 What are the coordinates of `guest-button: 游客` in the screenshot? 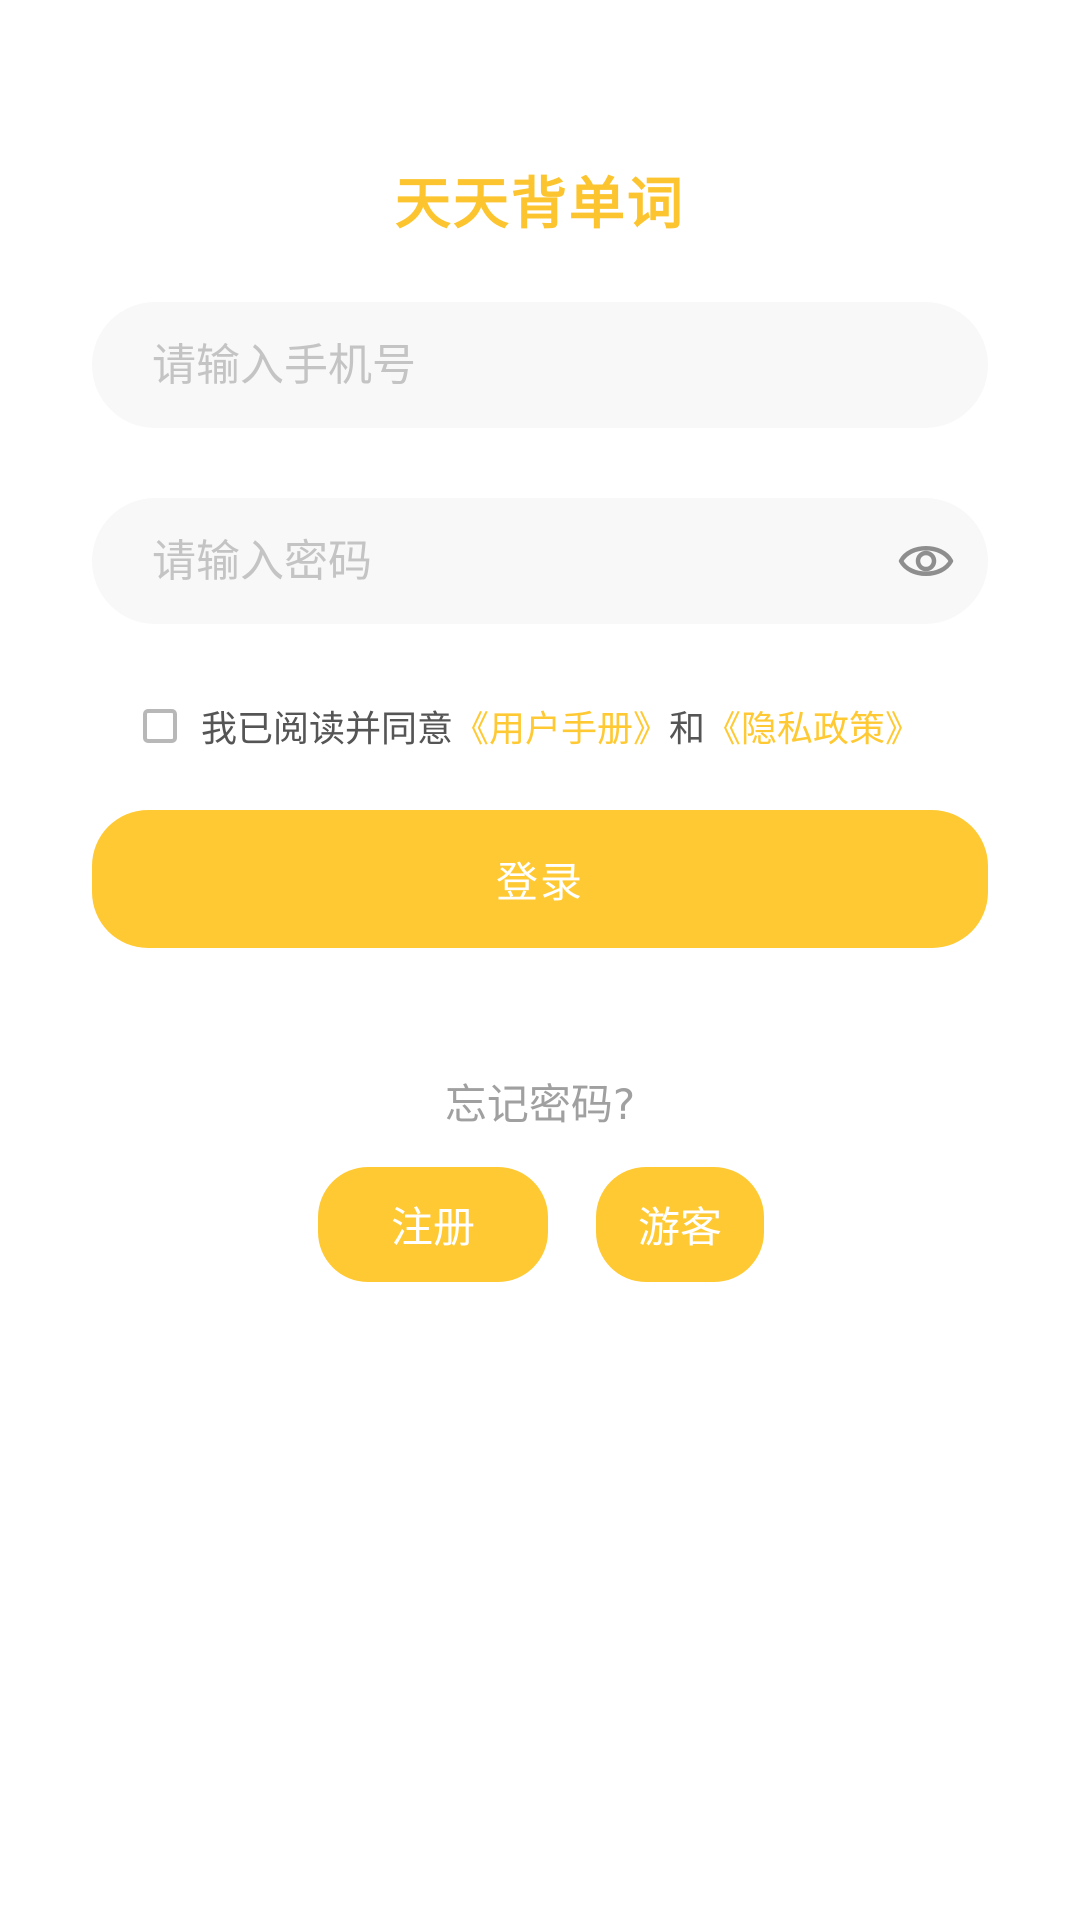 It's located at (680, 1224).